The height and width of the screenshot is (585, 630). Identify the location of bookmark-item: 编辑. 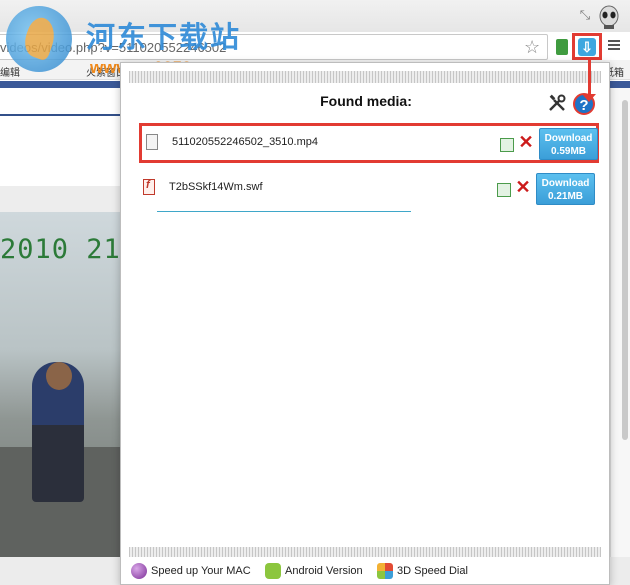
(10, 71).